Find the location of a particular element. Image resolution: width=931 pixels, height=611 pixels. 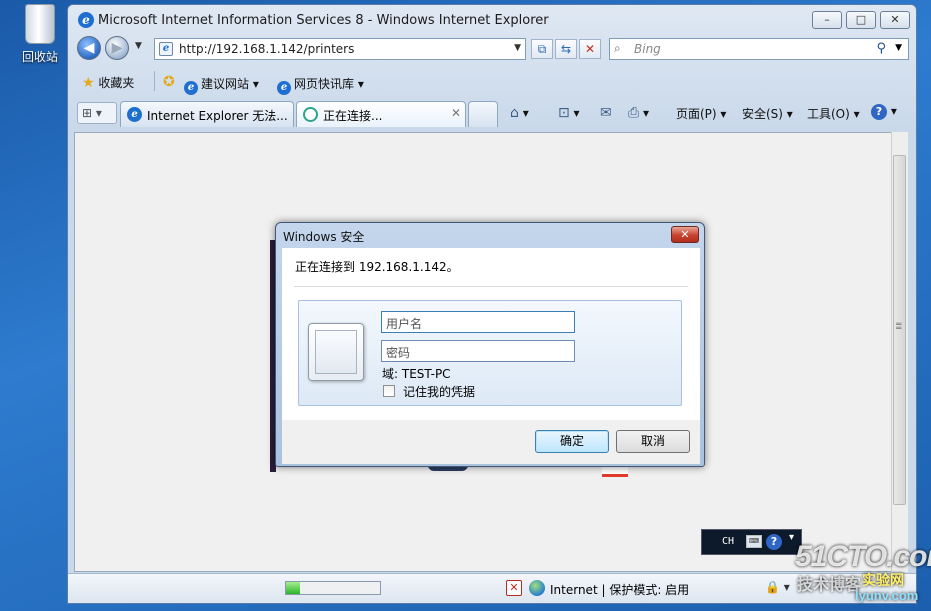

password-field: 密码 is located at coordinates (478, 351).